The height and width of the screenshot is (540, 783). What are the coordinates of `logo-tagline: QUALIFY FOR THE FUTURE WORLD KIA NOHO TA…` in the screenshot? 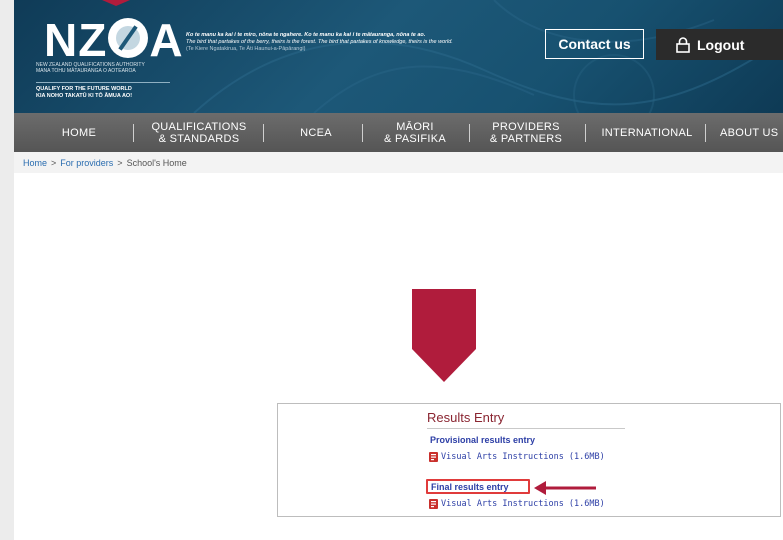 It's located at (84, 93).